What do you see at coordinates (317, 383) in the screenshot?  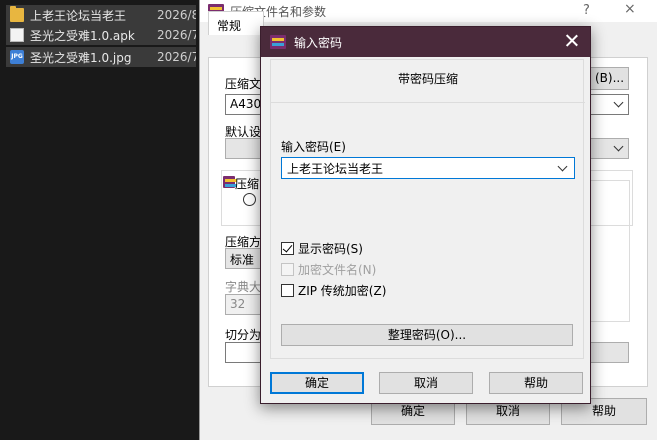 I see `ok-button: 确定` at bounding box center [317, 383].